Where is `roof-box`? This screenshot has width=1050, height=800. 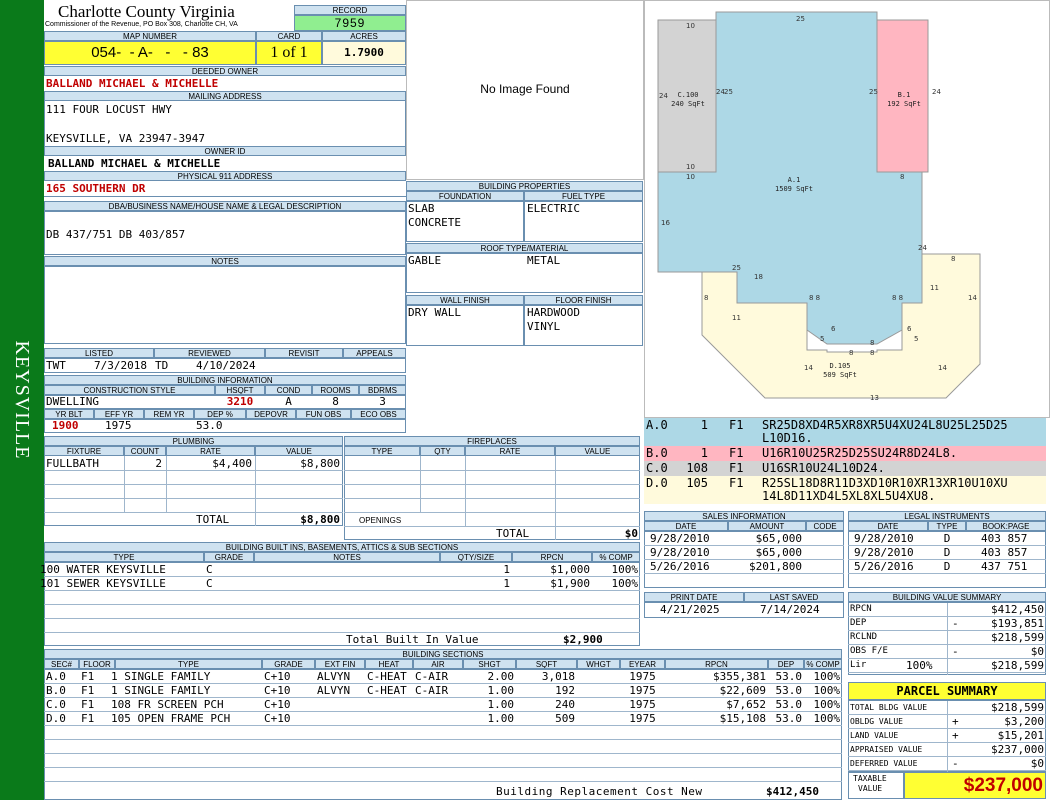 roof-box is located at coordinates (524, 273).